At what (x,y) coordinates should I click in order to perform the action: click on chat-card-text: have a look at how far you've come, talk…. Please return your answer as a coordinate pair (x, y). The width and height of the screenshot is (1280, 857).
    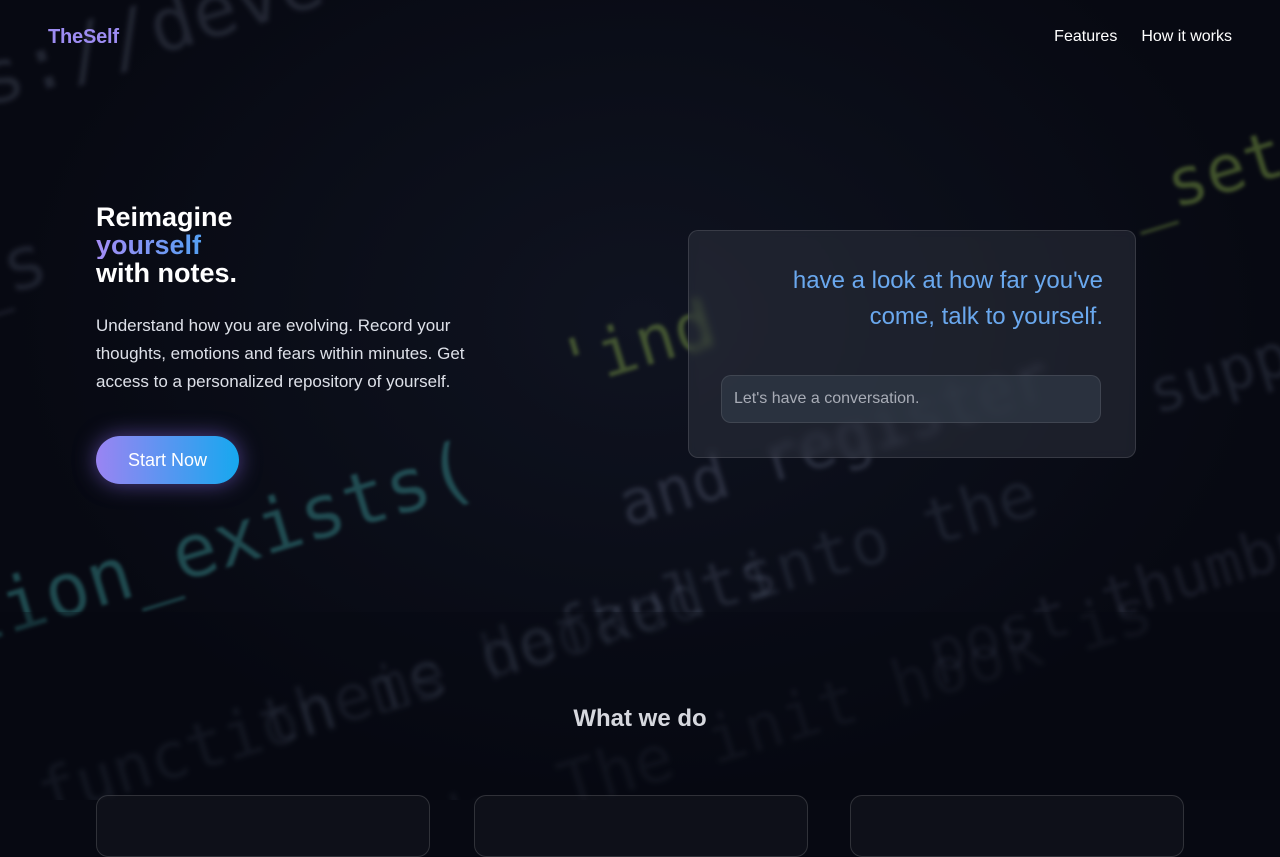
    Looking at the image, I should click on (947, 298).